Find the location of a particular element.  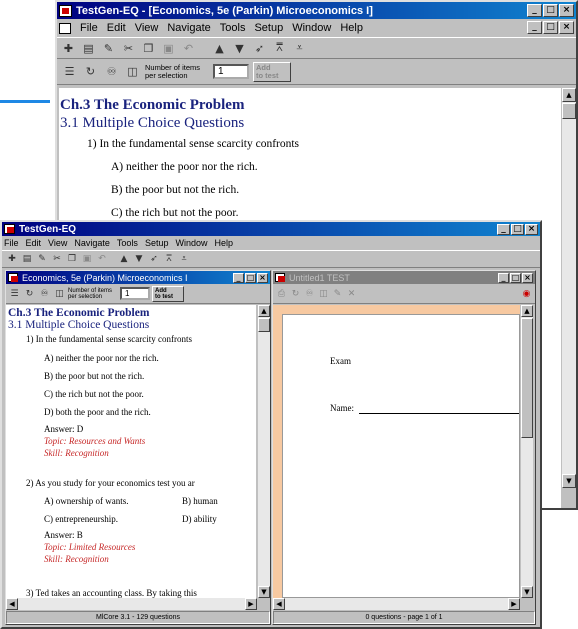

chapter-heading: Ch.3 The Economic Problem is located at coordinates (79, 313).